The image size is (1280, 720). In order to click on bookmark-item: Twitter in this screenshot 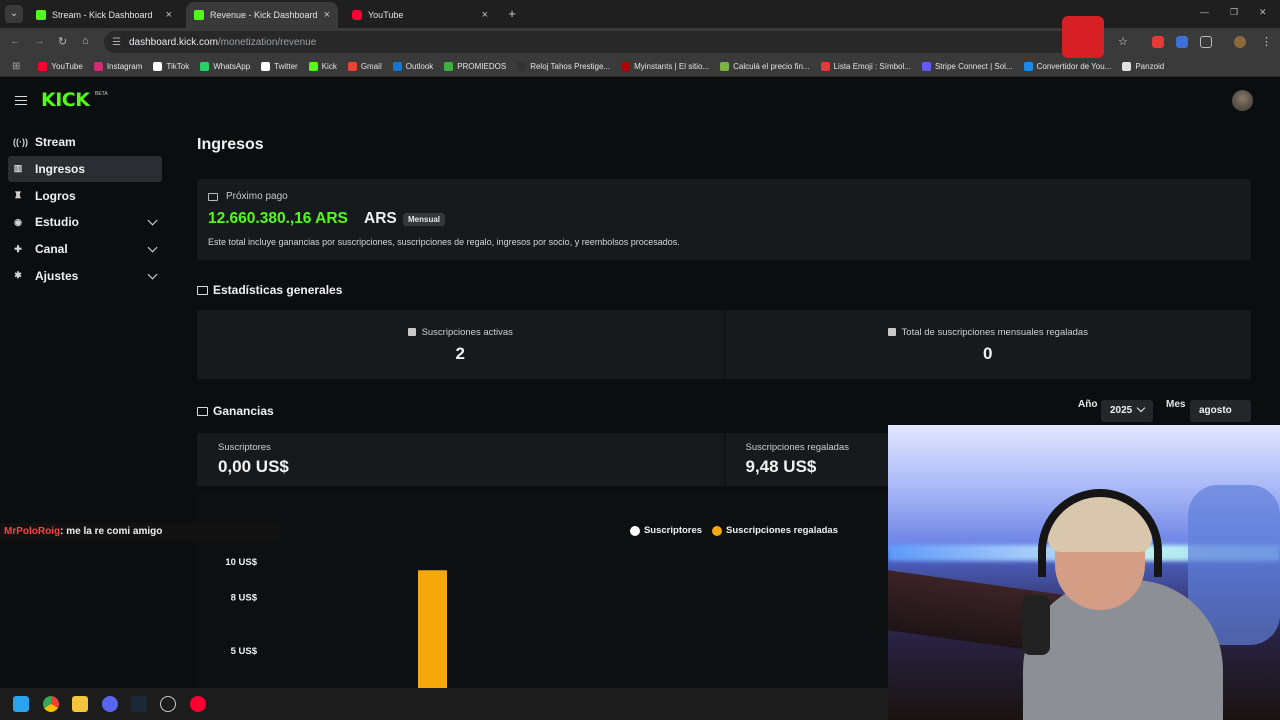, I will do `click(279, 66)`.